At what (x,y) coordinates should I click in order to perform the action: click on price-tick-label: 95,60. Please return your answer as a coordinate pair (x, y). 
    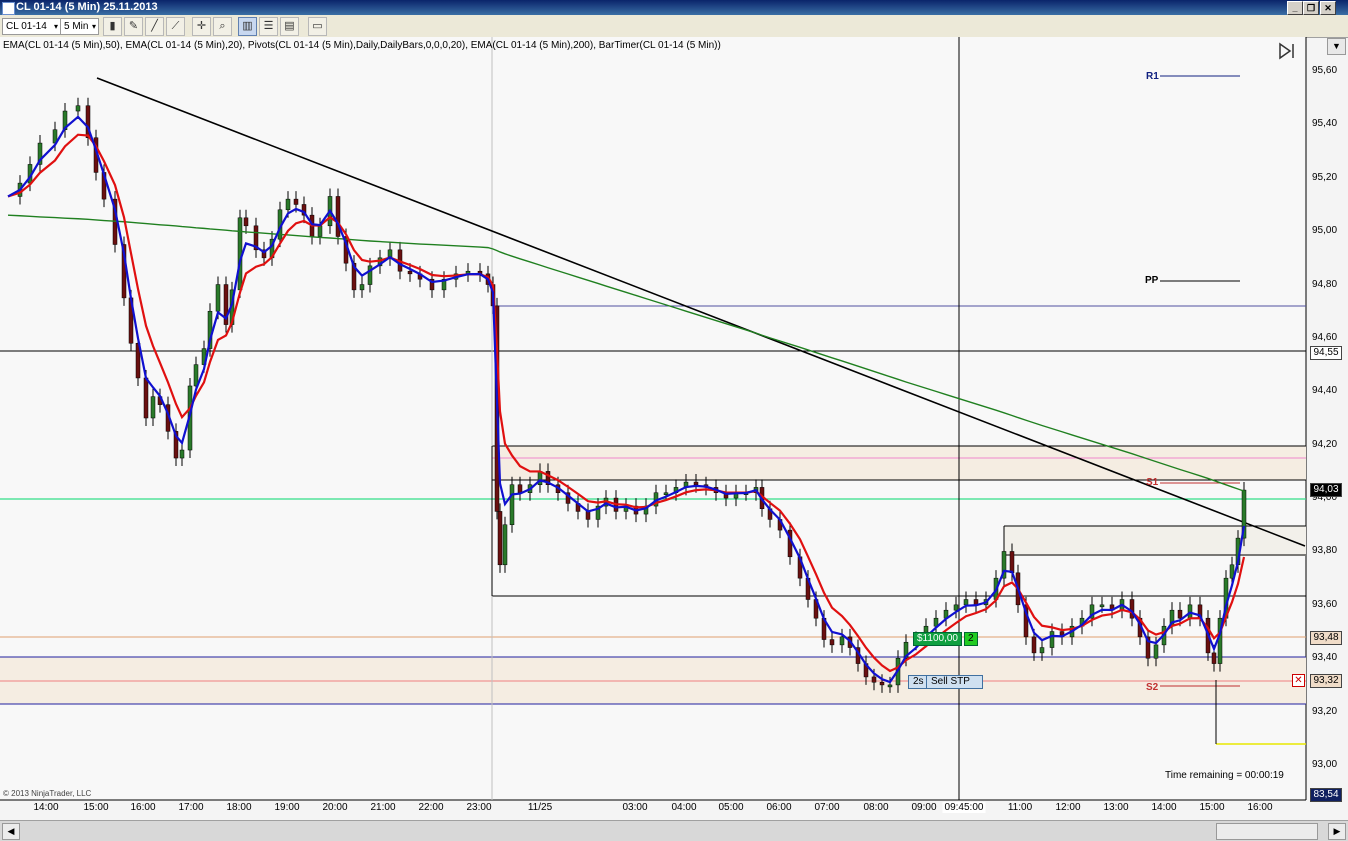
    Looking at the image, I should click on (1325, 70).